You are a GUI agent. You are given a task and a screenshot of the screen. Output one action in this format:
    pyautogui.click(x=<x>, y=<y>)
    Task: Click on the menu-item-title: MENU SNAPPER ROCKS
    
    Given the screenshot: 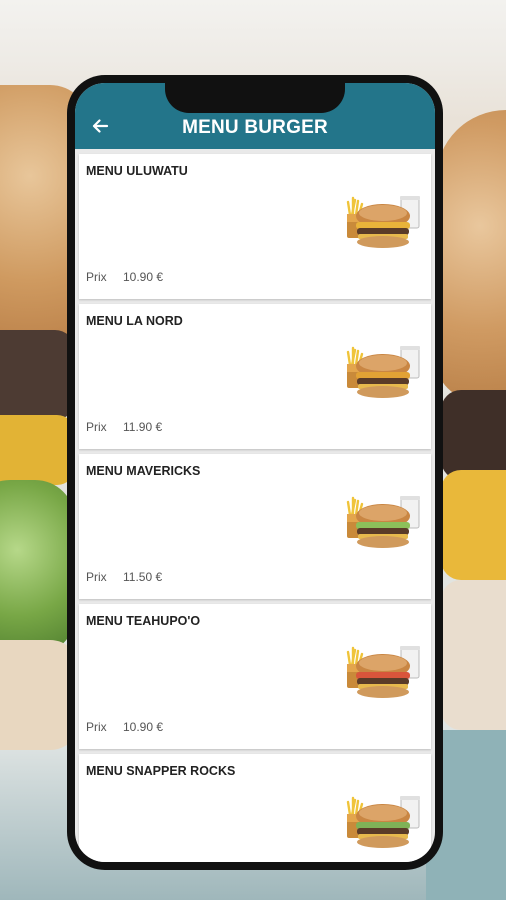 What is the action you would take?
    pyautogui.click(x=161, y=771)
    